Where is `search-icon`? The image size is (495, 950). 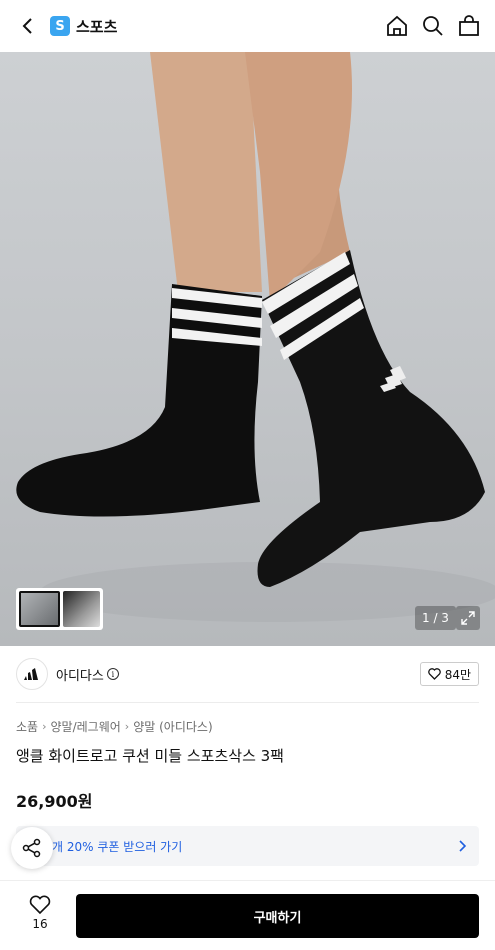
search-icon is located at coordinates (433, 26).